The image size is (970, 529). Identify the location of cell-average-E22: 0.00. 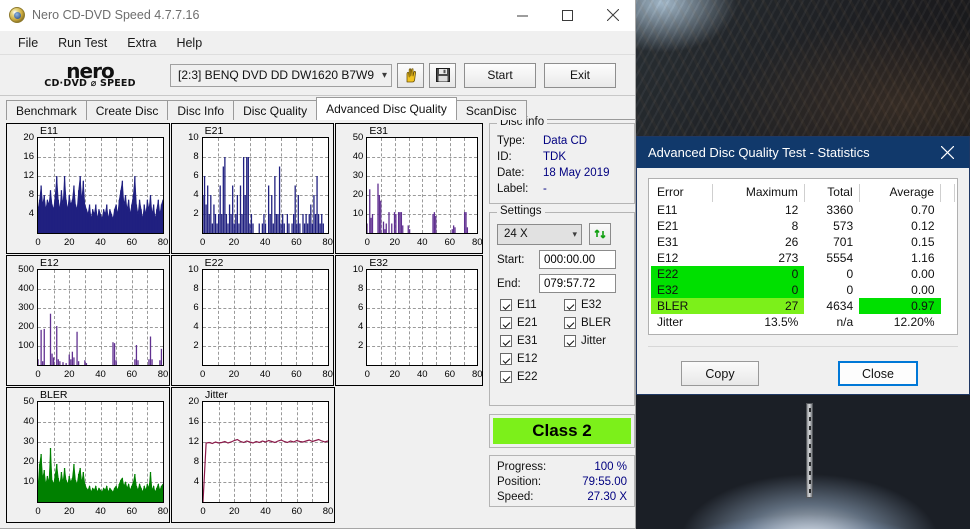
(923, 274).